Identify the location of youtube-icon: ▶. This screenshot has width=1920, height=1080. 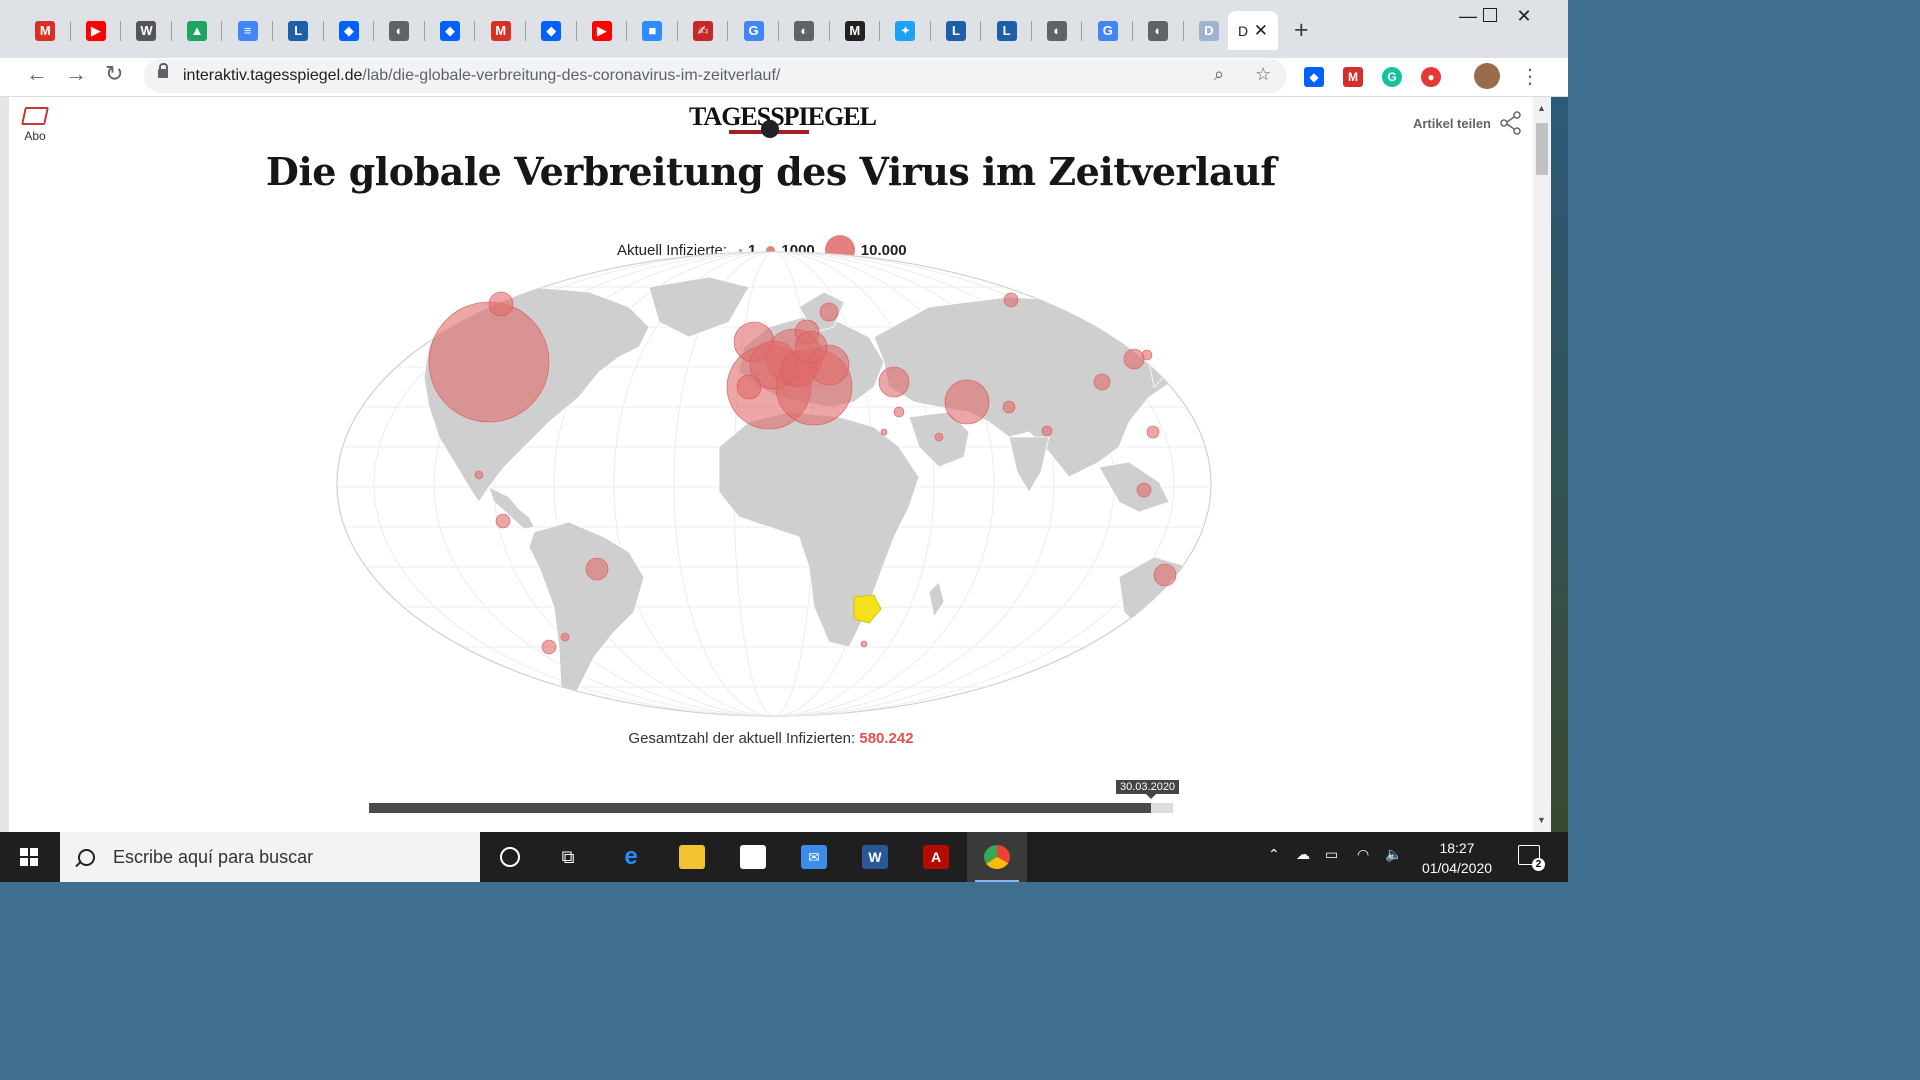
(95, 30).